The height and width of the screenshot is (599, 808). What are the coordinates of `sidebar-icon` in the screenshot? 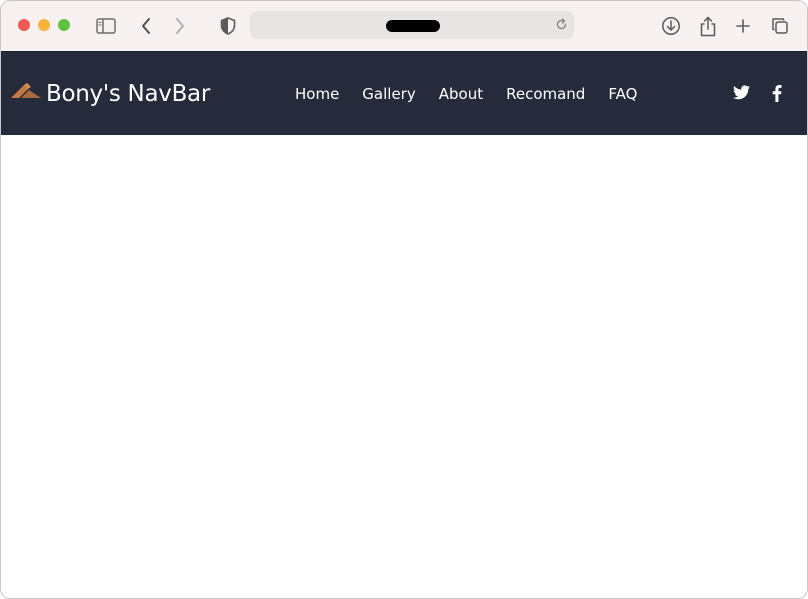 It's located at (106, 26).